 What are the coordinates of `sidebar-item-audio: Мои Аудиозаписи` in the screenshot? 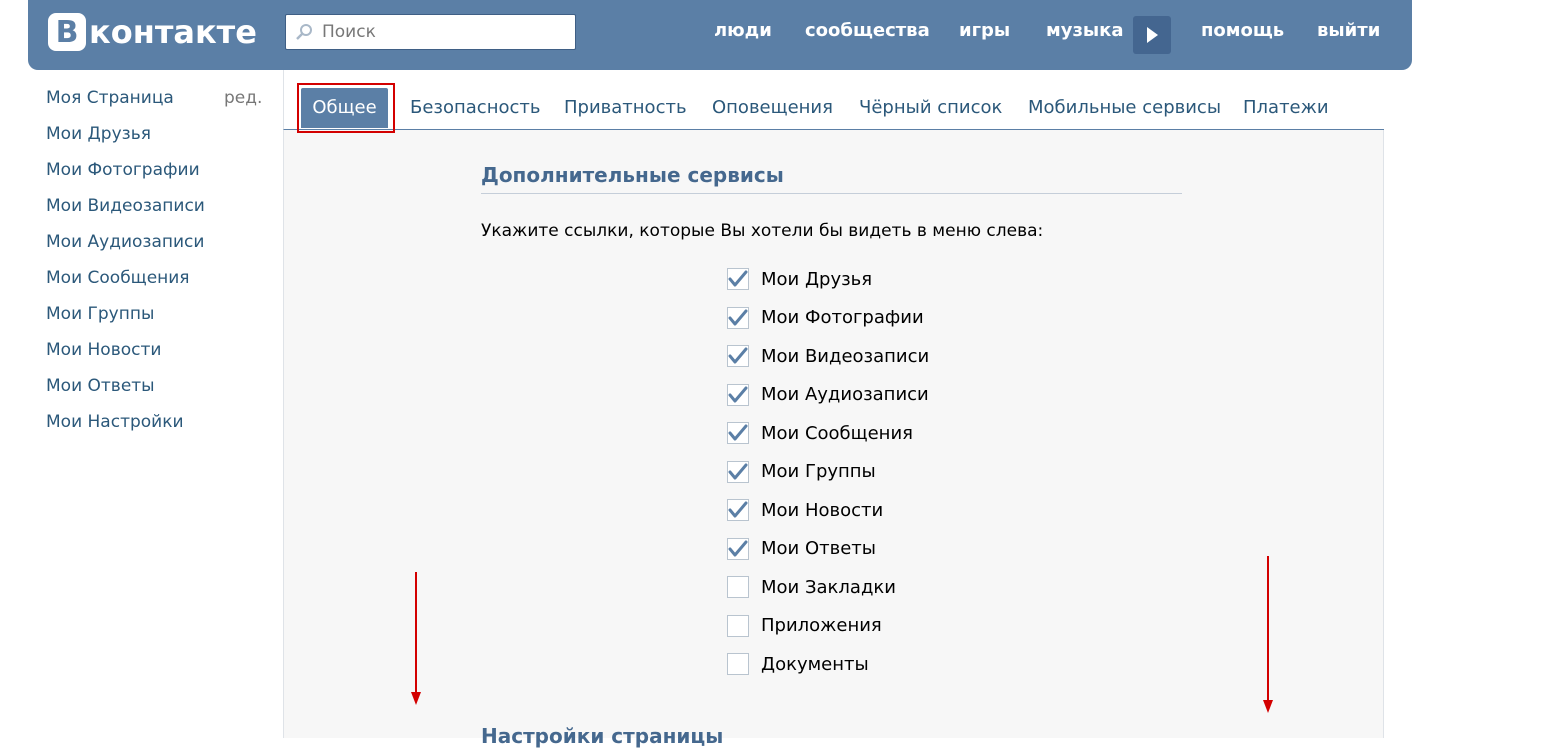 It's located at (156, 246).